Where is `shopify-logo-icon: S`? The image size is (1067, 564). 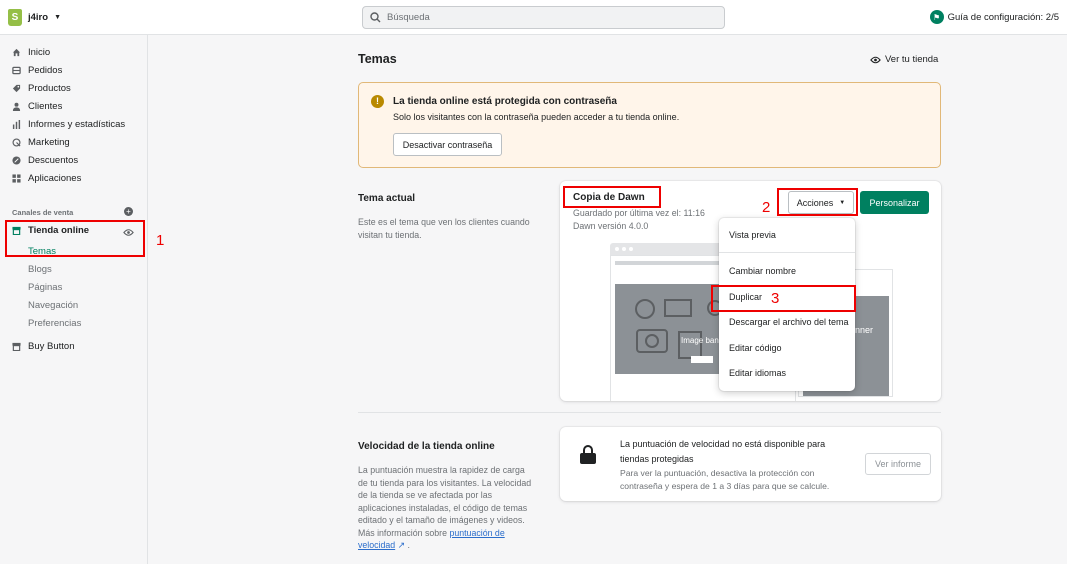
shopify-logo-icon: S is located at coordinates (15, 17).